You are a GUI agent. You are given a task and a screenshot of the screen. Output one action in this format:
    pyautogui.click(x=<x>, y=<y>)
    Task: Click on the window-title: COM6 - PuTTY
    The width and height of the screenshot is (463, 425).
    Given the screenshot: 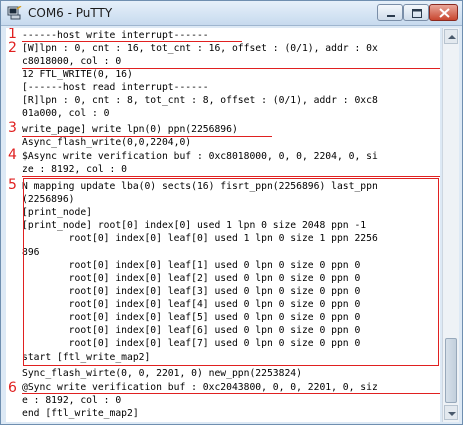 What is the action you would take?
    pyautogui.click(x=70, y=13)
    